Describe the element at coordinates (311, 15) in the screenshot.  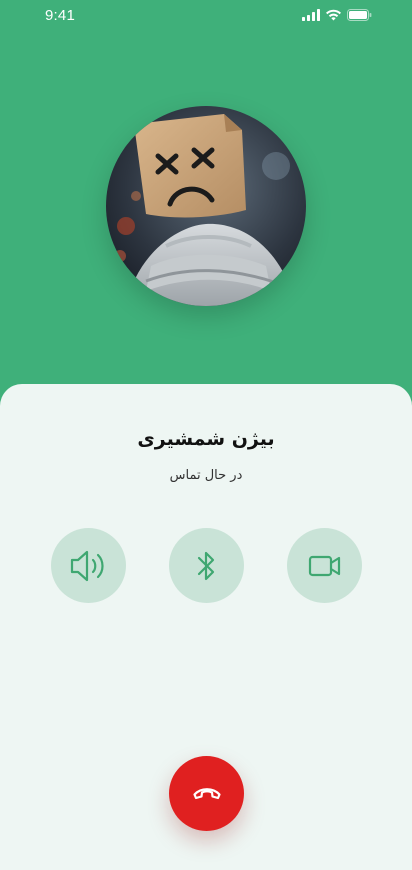
I see `cellular-signal-icon` at that location.